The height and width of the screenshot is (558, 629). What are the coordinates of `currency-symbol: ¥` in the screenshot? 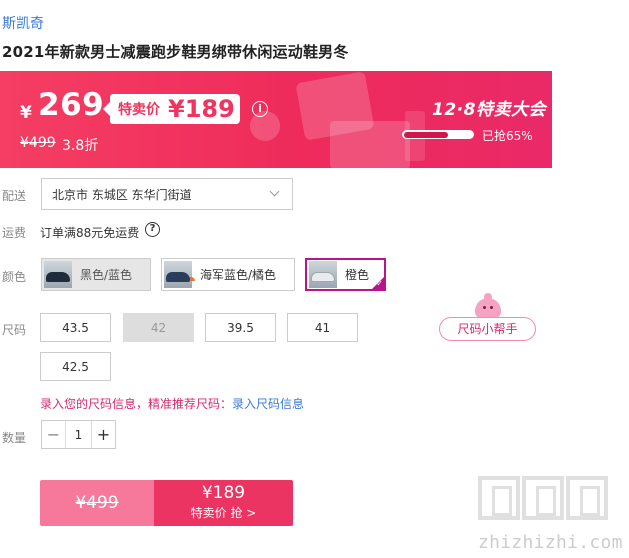 It's located at (26, 113).